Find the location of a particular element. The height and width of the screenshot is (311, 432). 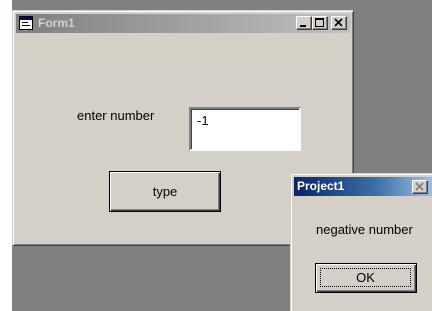

minimize-icon is located at coordinates (303, 26).